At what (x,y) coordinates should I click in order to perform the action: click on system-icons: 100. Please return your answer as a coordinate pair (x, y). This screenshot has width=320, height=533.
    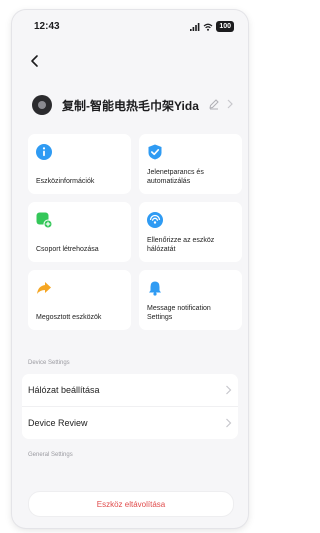
    Looking at the image, I should click on (212, 26).